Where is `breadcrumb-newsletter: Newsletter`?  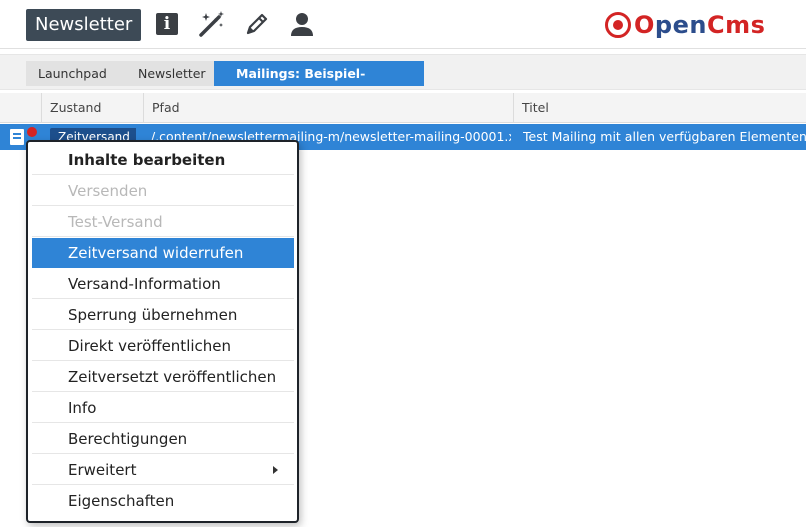
breadcrumb-newsletter: Newsletter is located at coordinates (177, 73).